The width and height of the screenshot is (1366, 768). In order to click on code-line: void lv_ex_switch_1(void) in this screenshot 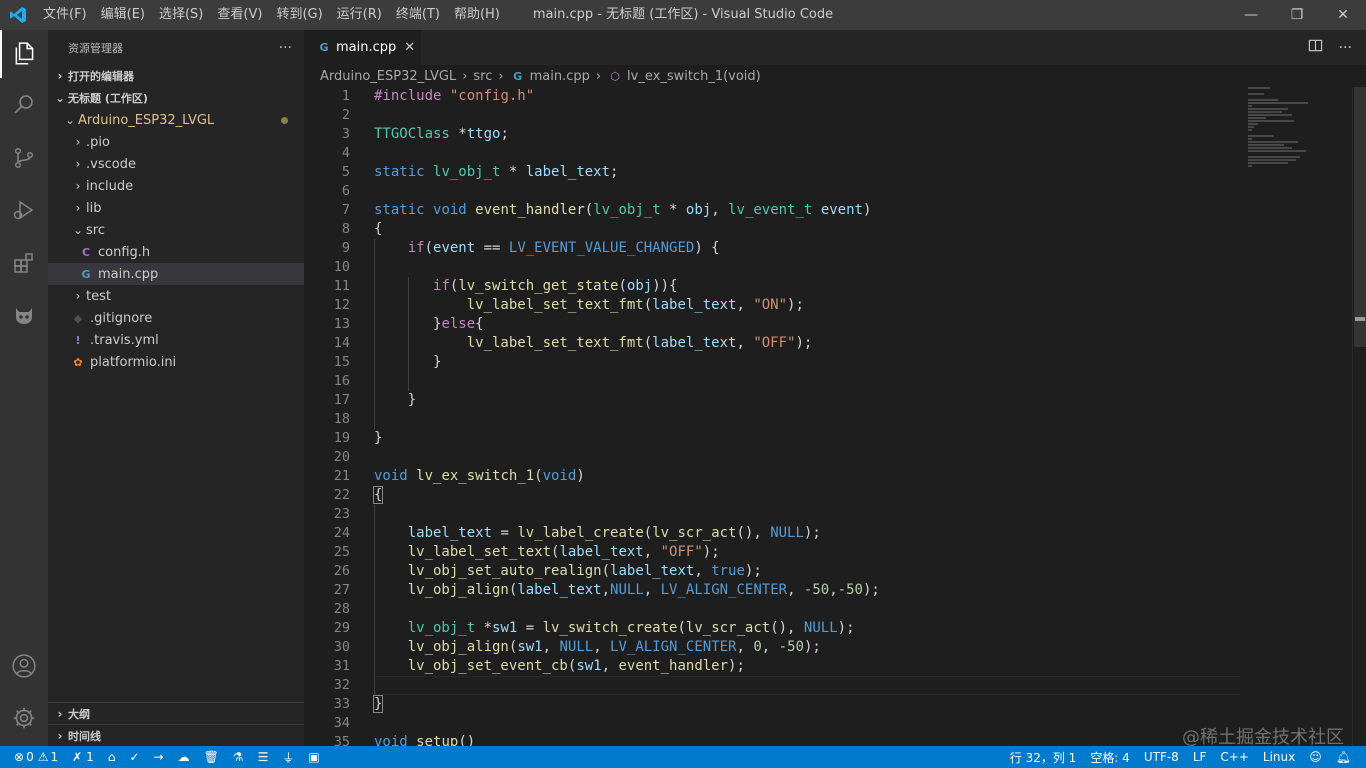, I will do `click(479, 476)`.